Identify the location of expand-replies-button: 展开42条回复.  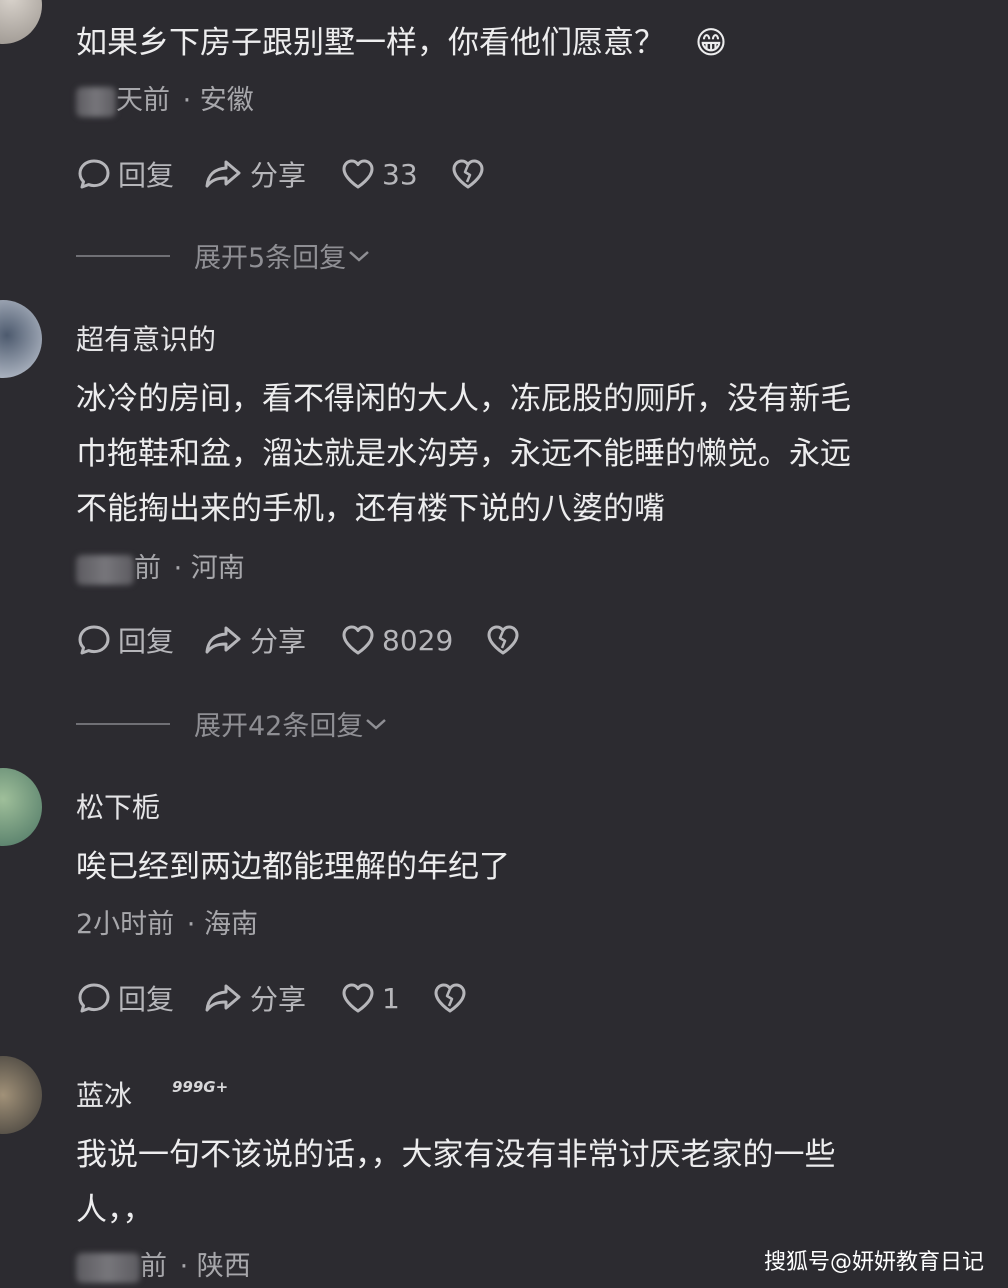
(232, 723).